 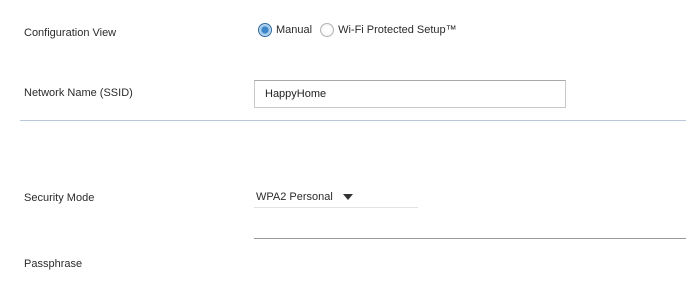 I want to click on security-mode-select: WPA2 Personal, so click(x=336, y=197).